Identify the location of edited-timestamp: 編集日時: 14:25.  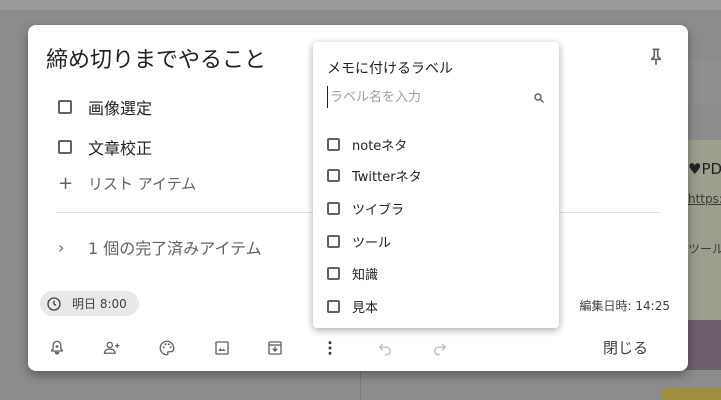
(624, 306).